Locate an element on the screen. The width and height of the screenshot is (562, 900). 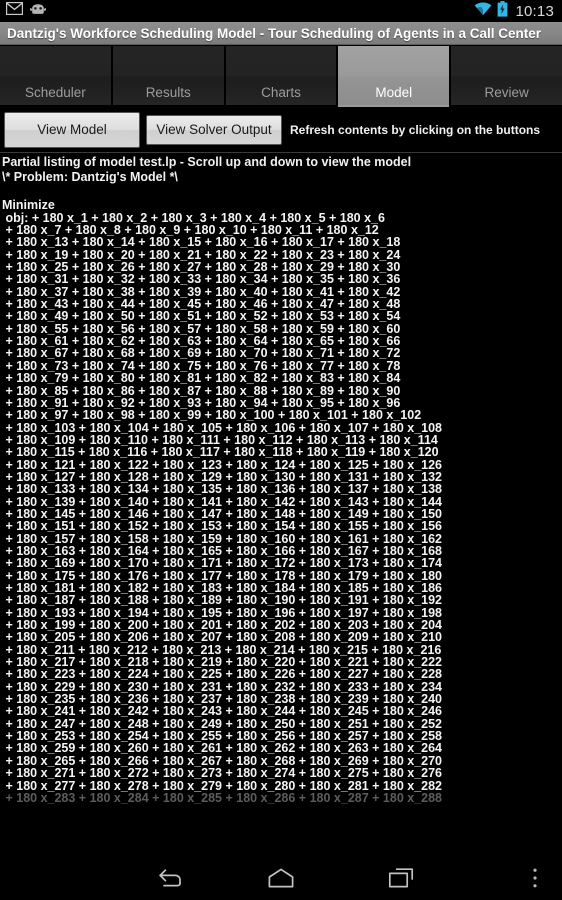
tab-results: Results is located at coordinates (168, 76).